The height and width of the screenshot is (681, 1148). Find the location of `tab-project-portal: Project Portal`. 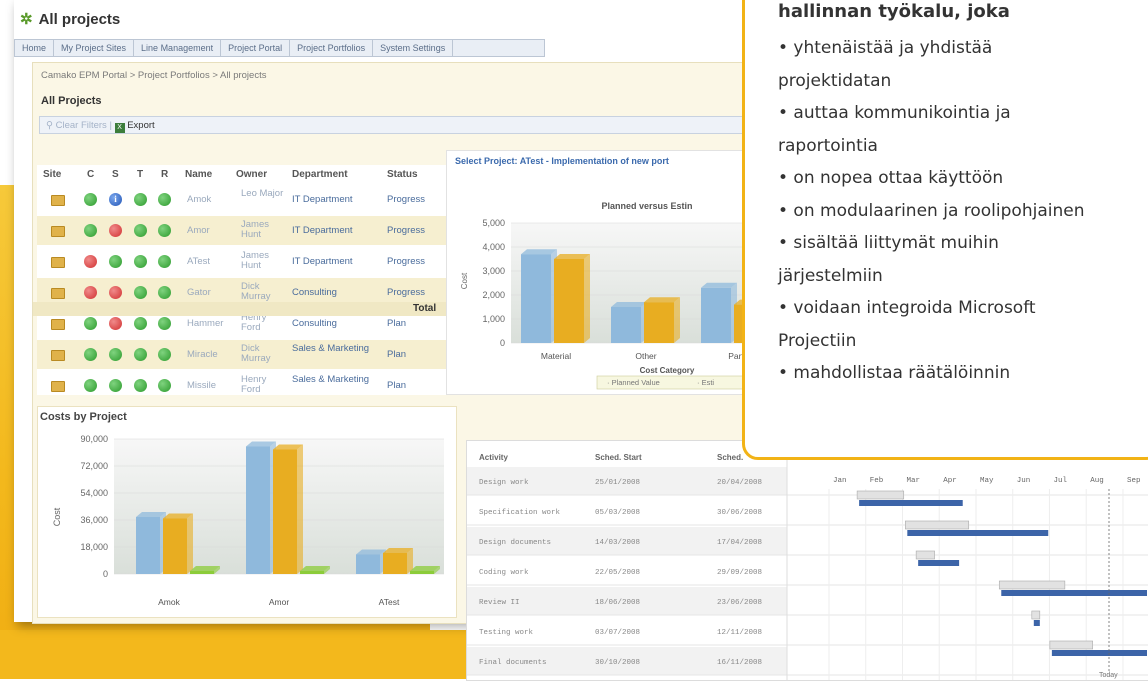

tab-project-portal: Project Portal is located at coordinates (256, 48).